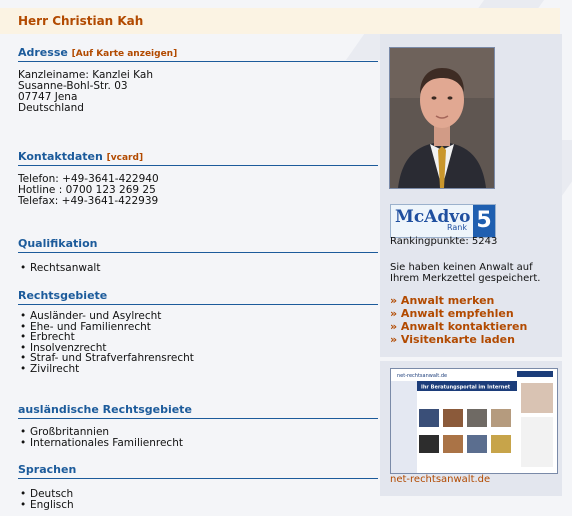 This screenshot has width=572, height=516. What do you see at coordinates (106, 337) in the screenshot?
I see `list-item: Erbrecht` at bounding box center [106, 337].